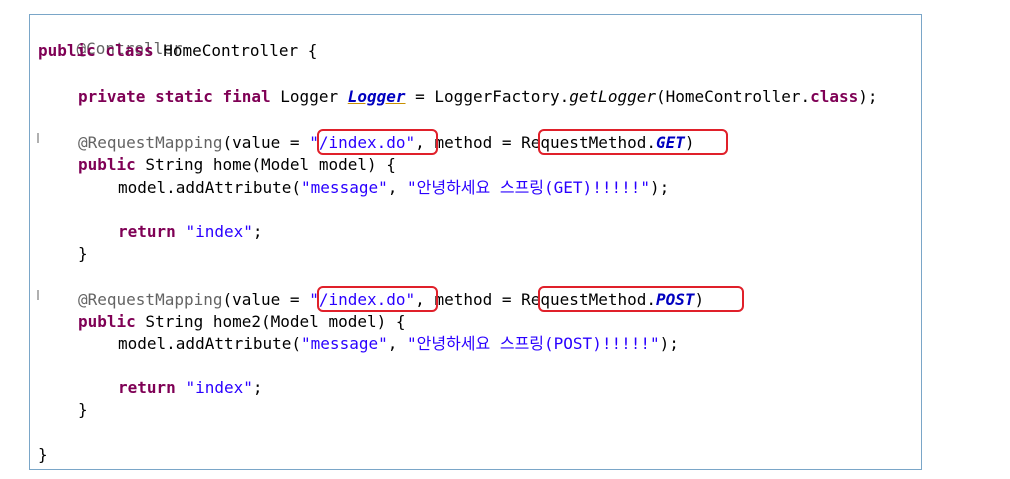  Describe the element at coordinates (270, 321) in the screenshot. I see `home2-signature: String home2(Model model) {` at that location.